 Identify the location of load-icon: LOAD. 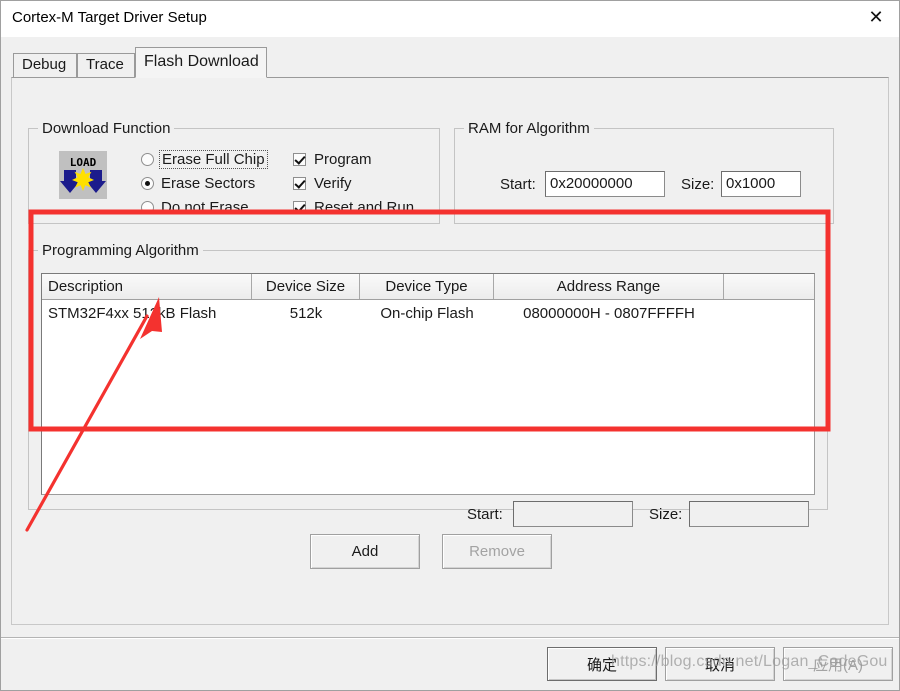
(83, 175).